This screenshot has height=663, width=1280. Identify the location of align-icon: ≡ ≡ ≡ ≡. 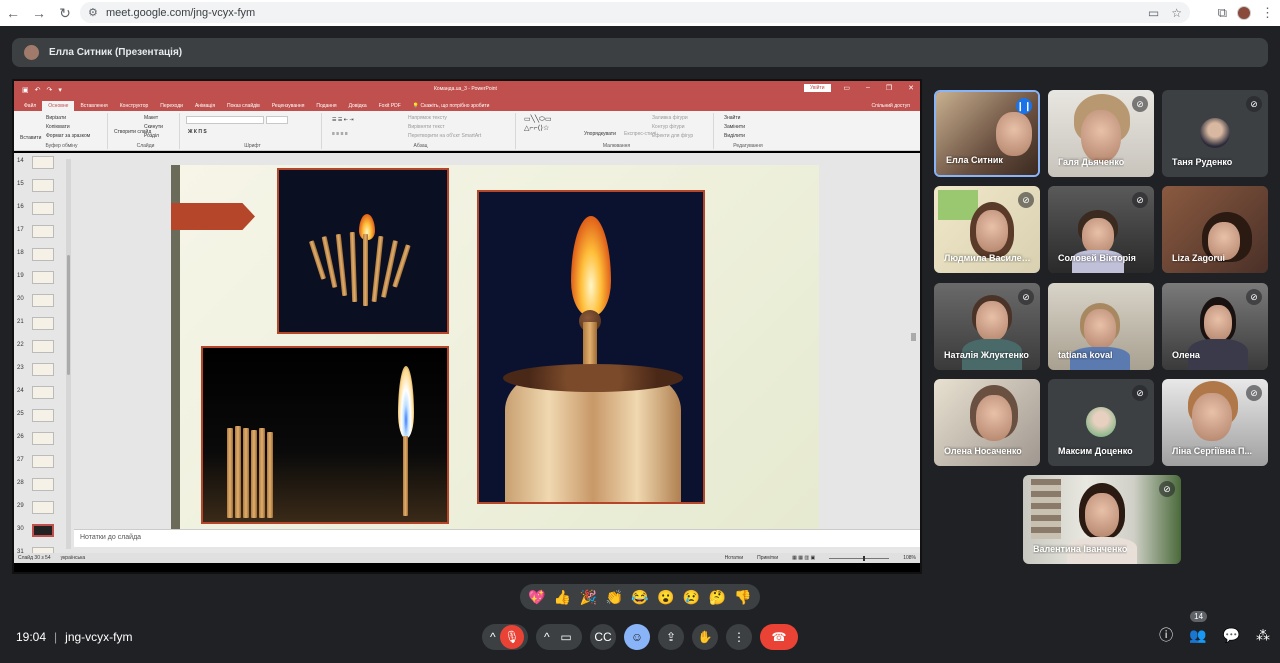
(340, 134).